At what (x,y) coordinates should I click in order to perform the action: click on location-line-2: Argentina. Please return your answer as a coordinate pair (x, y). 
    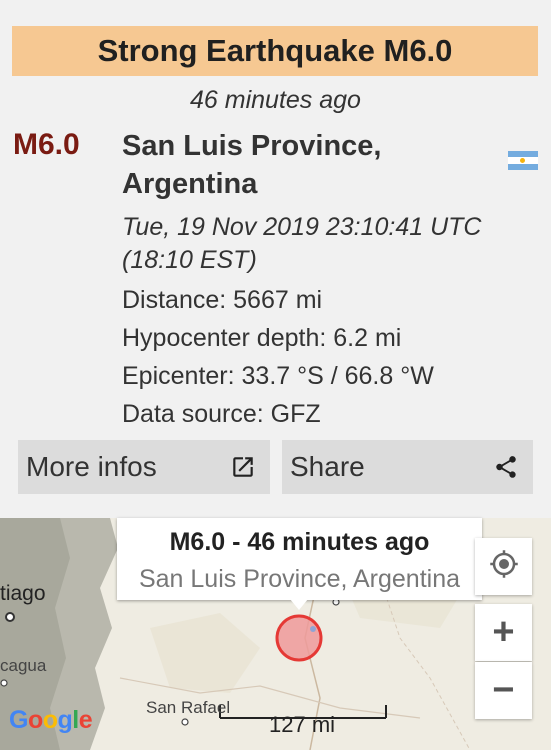
    Looking at the image, I should click on (190, 184).